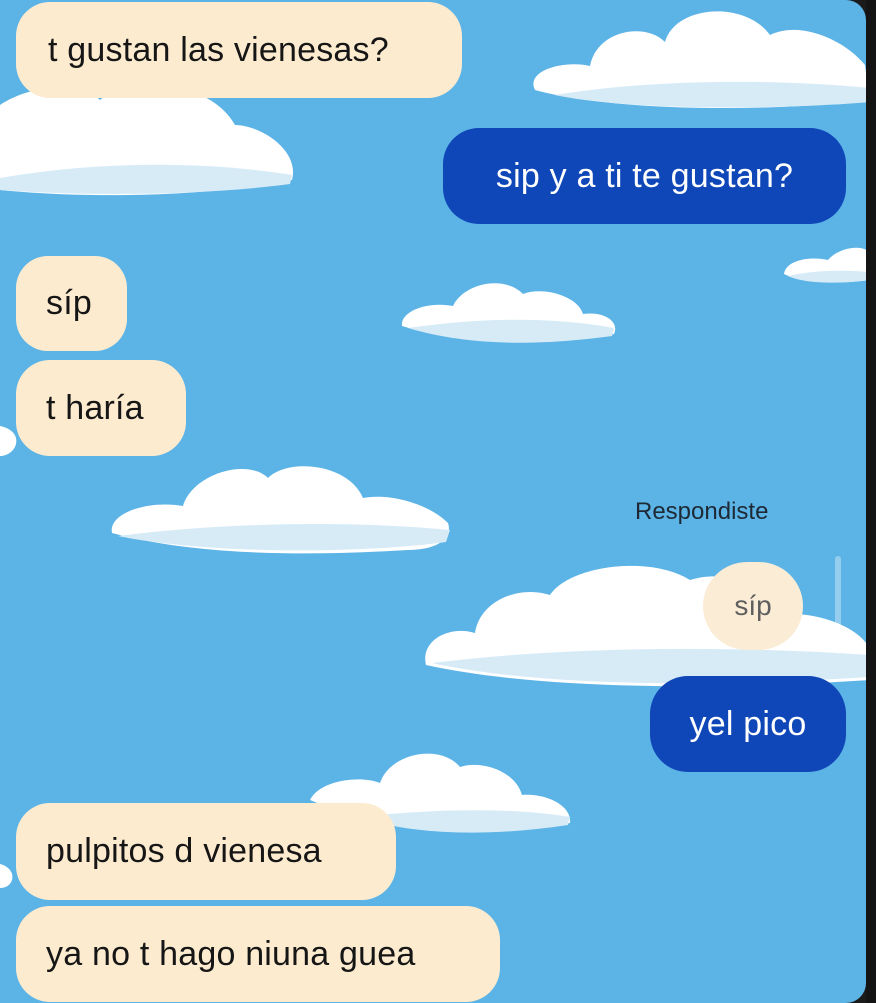 The image size is (876, 1003). I want to click on outgoing-message: yel pico, so click(748, 724).